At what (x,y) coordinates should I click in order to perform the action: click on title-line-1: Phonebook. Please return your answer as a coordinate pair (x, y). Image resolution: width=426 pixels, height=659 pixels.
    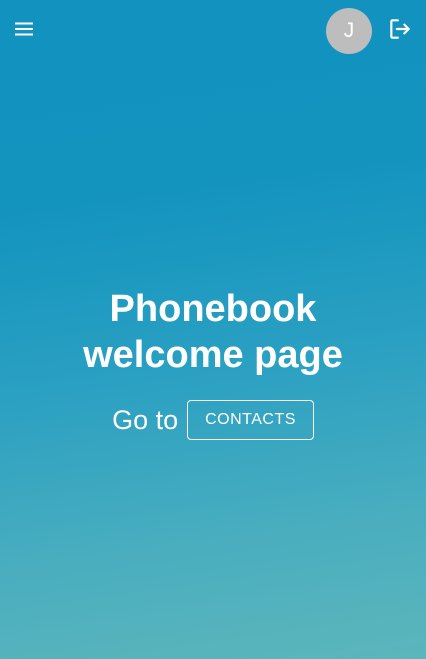
    Looking at the image, I should click on (213, 309).